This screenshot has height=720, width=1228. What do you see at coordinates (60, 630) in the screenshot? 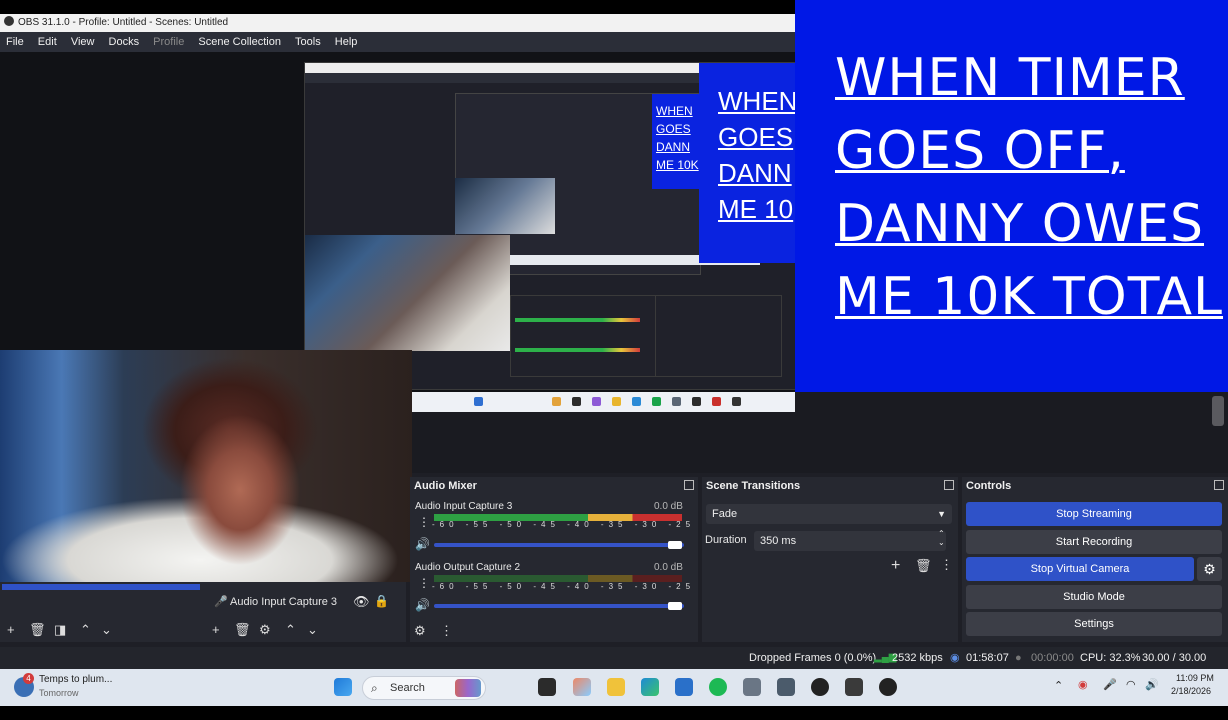
I see `filter-icon: ◨` at bounding box center [60, 630].